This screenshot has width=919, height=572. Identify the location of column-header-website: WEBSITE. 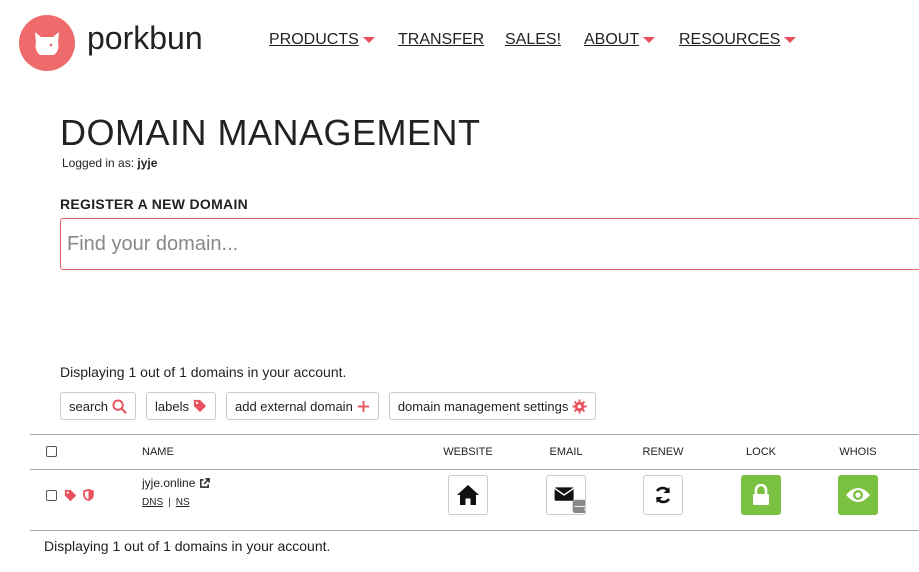
(468, 452).